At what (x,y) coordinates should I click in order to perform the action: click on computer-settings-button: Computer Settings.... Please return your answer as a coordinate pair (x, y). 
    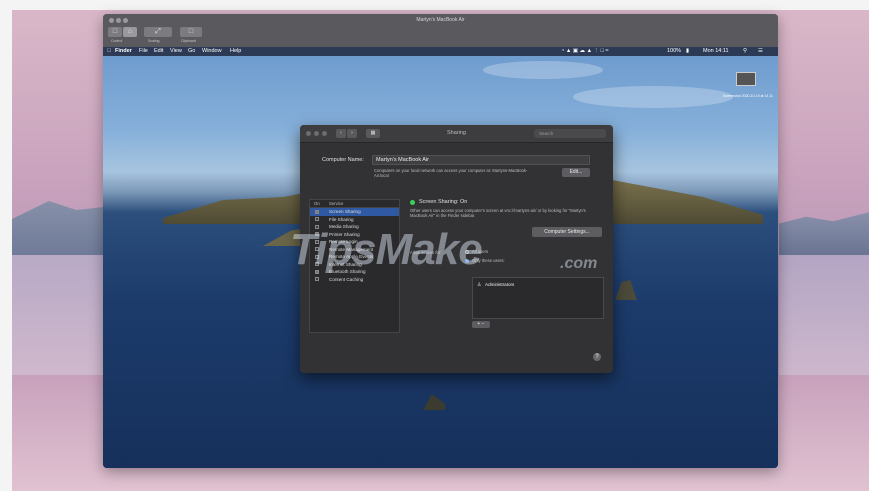
    Looking at the image, I should click on (567, 232).